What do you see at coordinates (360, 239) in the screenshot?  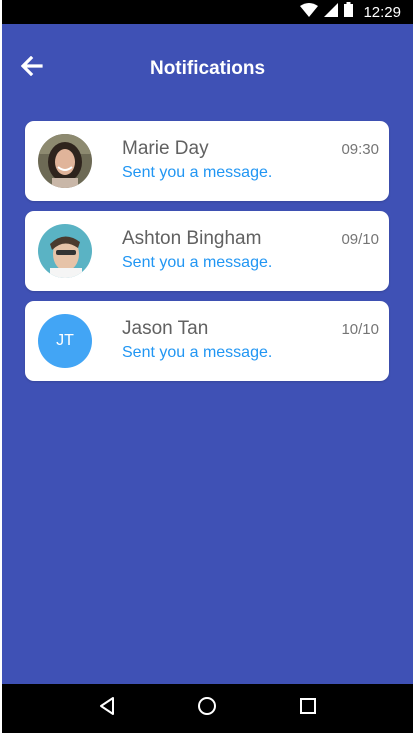 I see `notification-time: 09/10` at bounding box center [360, 239].